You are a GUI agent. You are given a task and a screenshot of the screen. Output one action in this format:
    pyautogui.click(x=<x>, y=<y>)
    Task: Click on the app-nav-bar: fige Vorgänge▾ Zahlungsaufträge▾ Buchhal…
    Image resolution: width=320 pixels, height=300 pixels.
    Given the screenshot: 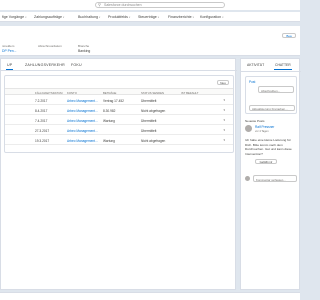 What is the action you would take?
    pyautogui.click(x=150, y=17)
    